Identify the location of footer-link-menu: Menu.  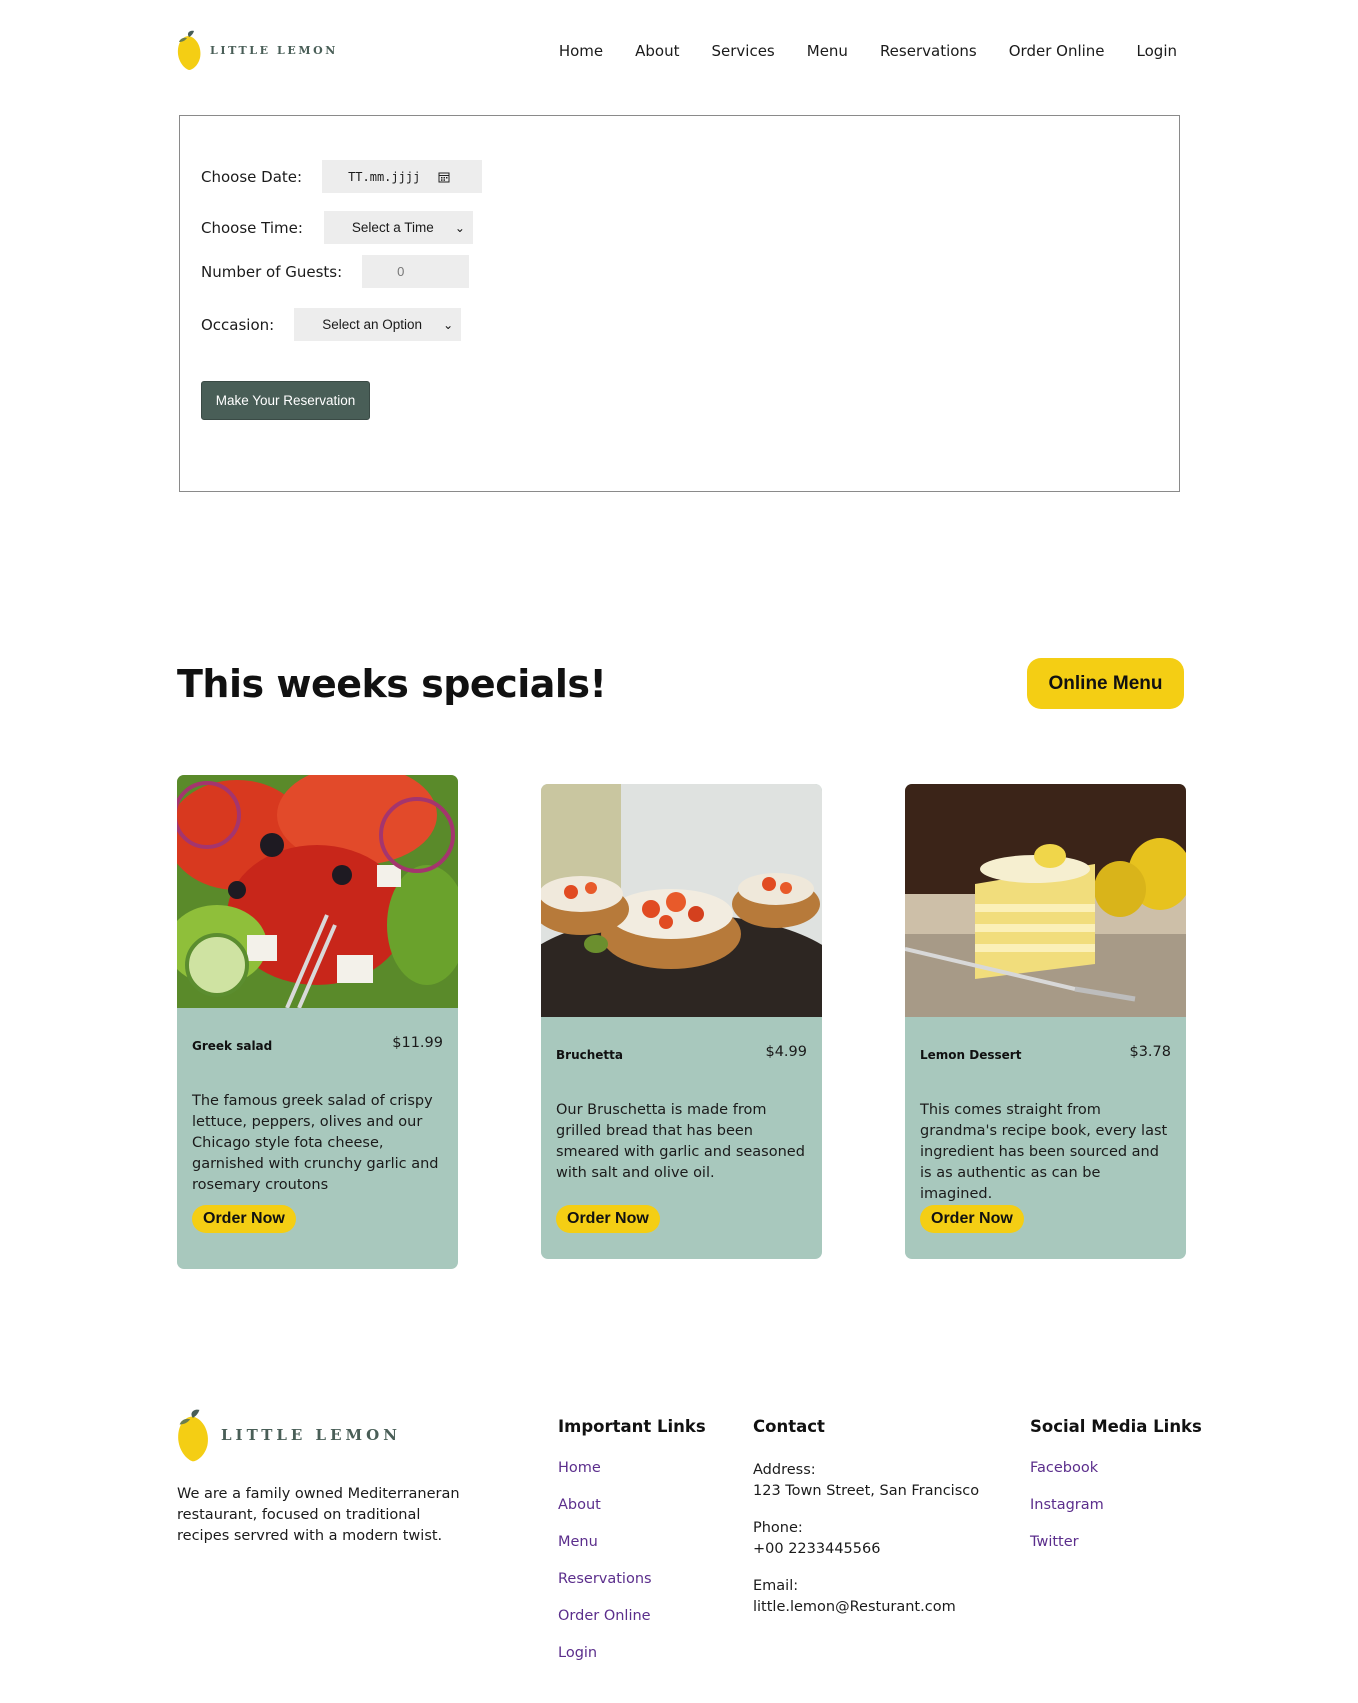
(632, 1552).